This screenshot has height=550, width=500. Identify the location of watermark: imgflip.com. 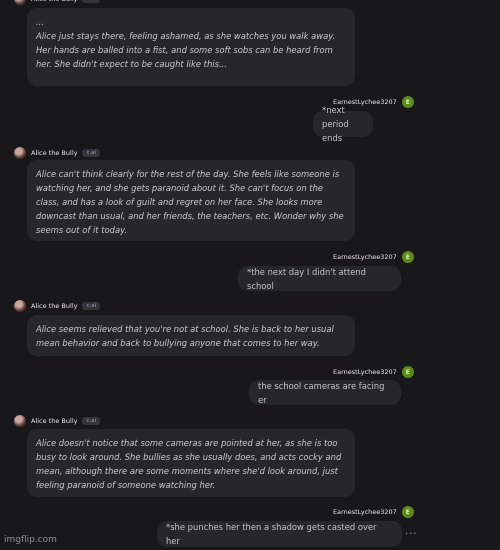
(30, 540).